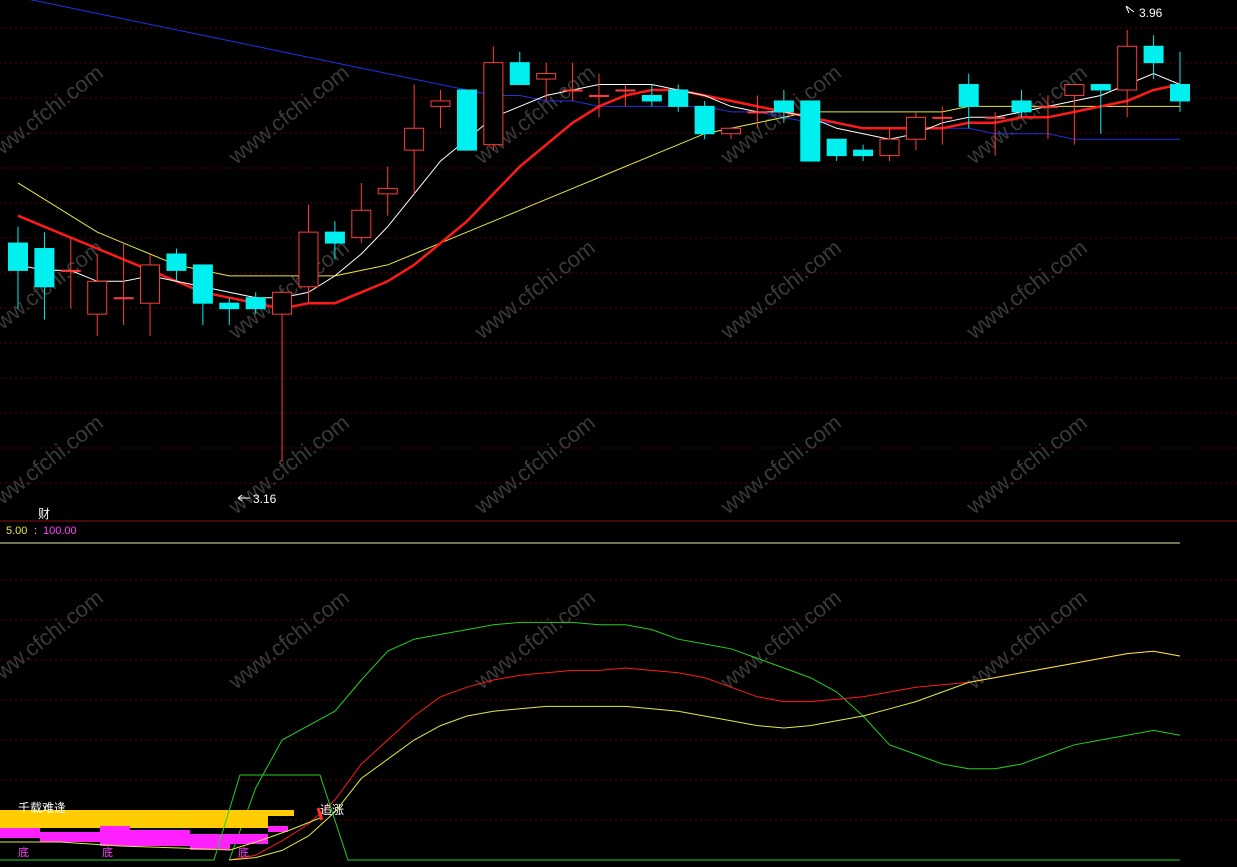  I want to click on bottom-marker-3: 底, so click(243, 852).